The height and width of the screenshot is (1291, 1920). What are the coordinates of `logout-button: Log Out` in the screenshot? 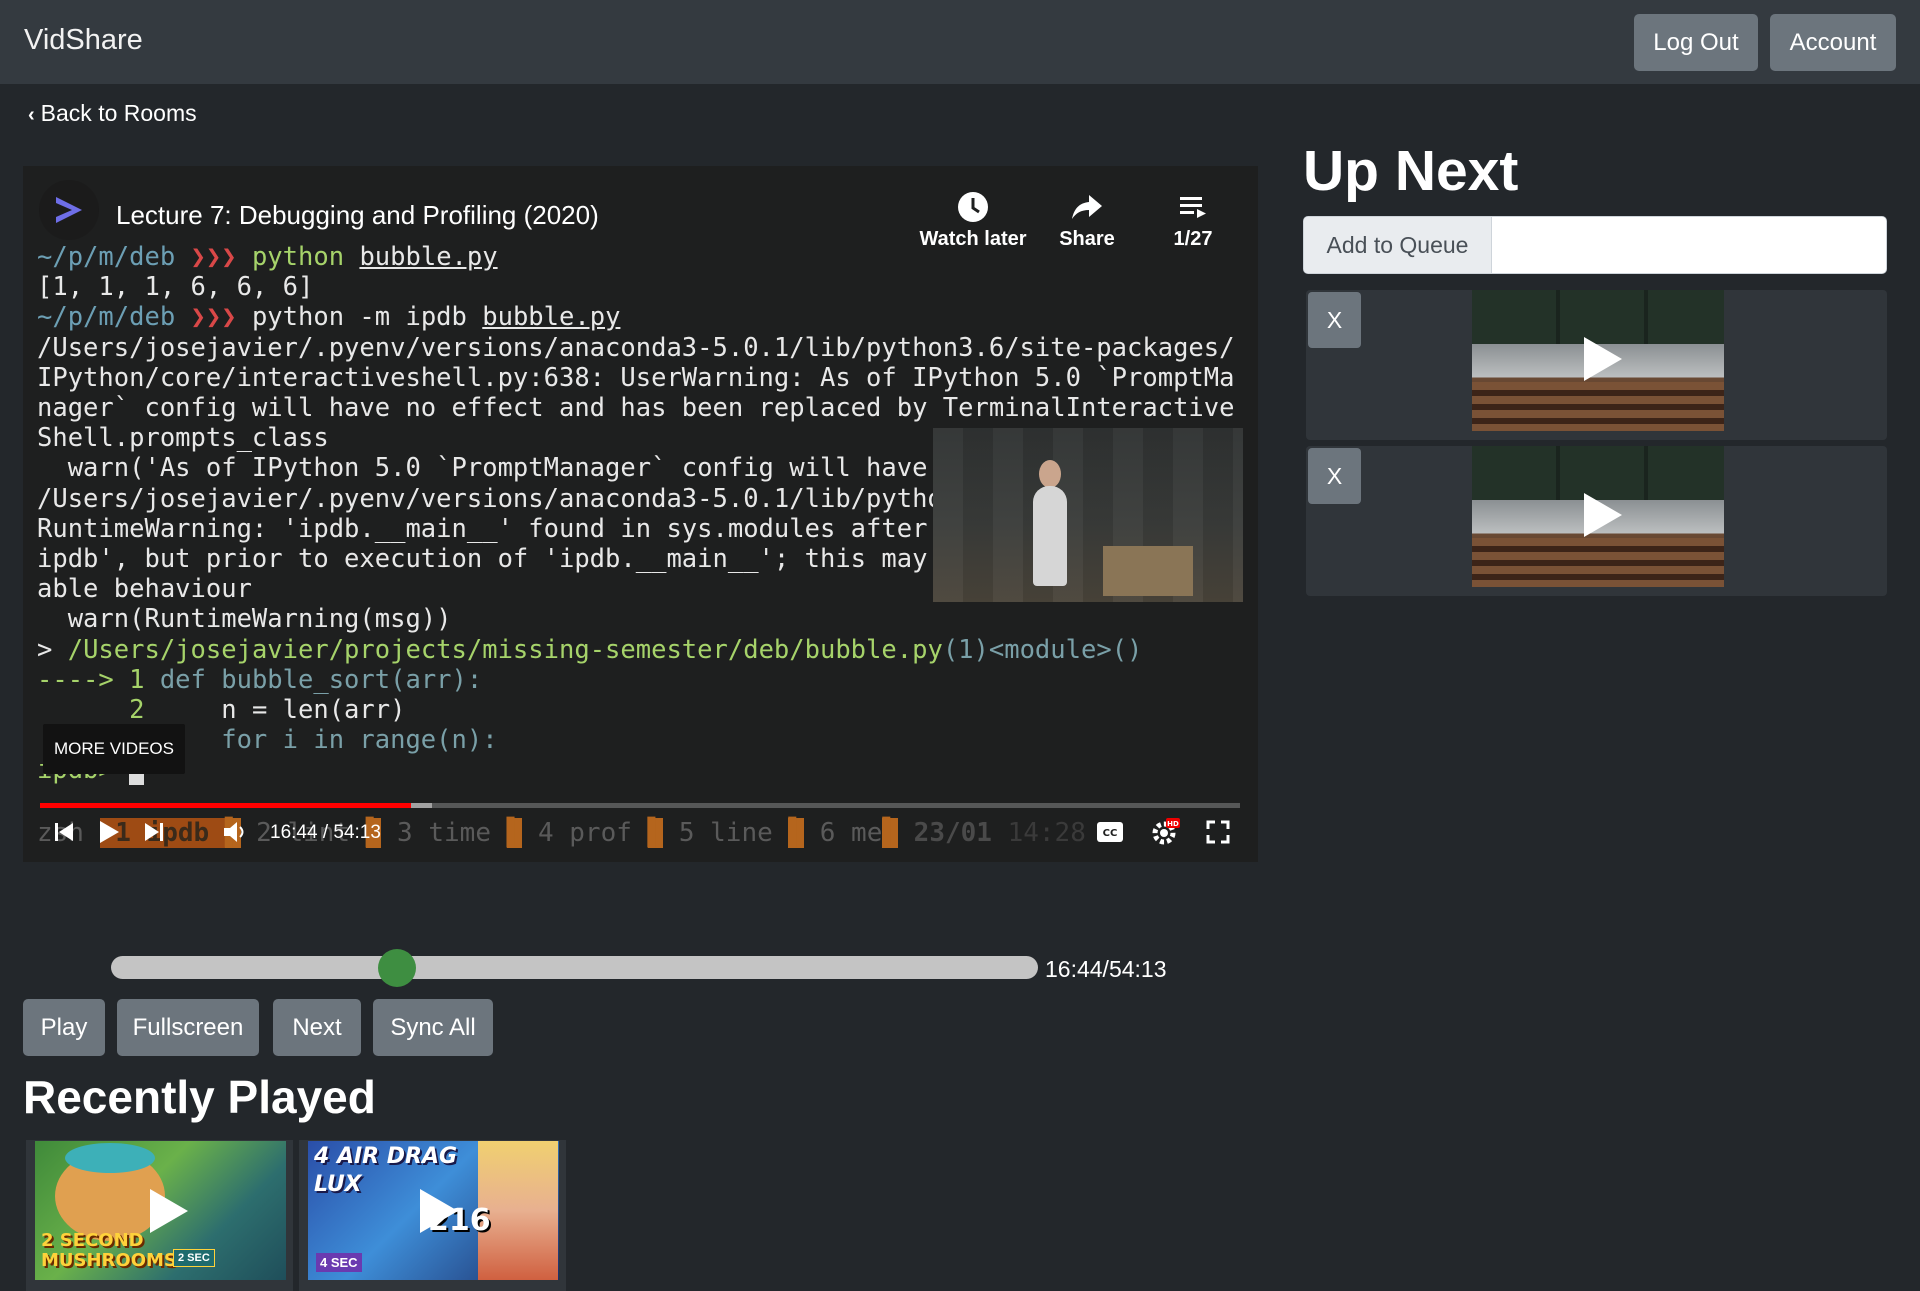 It's located at (1696, 42).